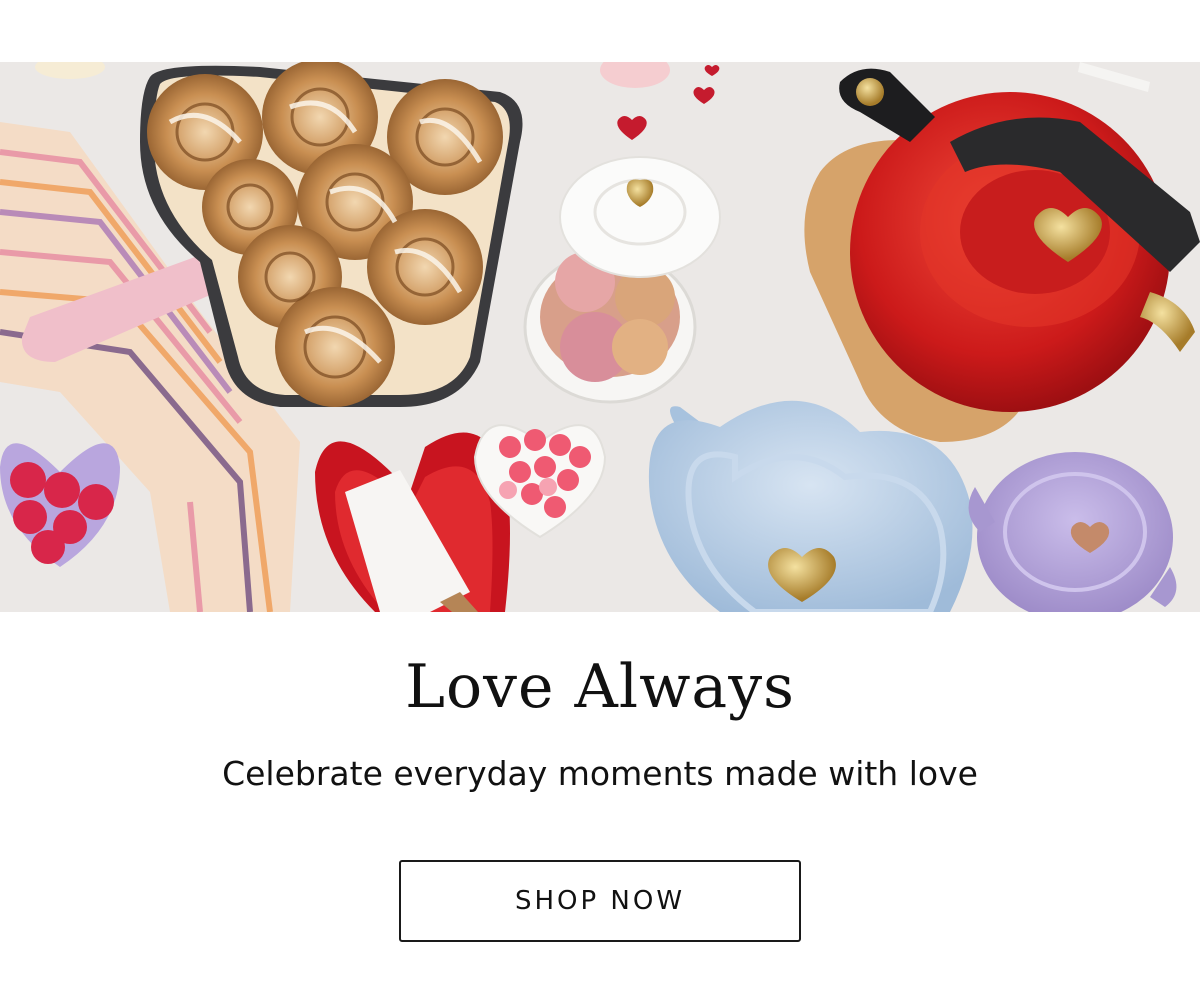  I want to click on headline: Love Always, so click(600, 687).